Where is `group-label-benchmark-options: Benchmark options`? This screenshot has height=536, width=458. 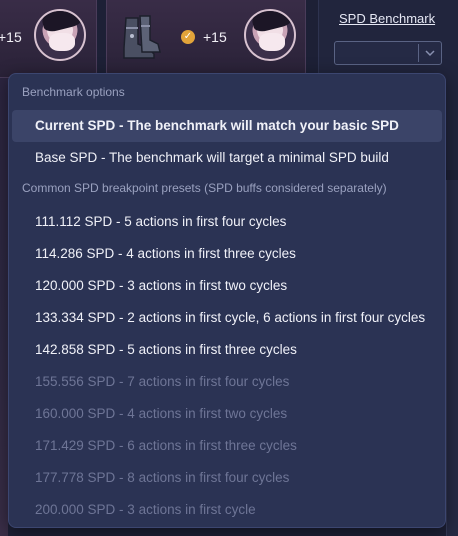
group-label-benchmark-options: Benchmark options is located at coordinates (73, 92).